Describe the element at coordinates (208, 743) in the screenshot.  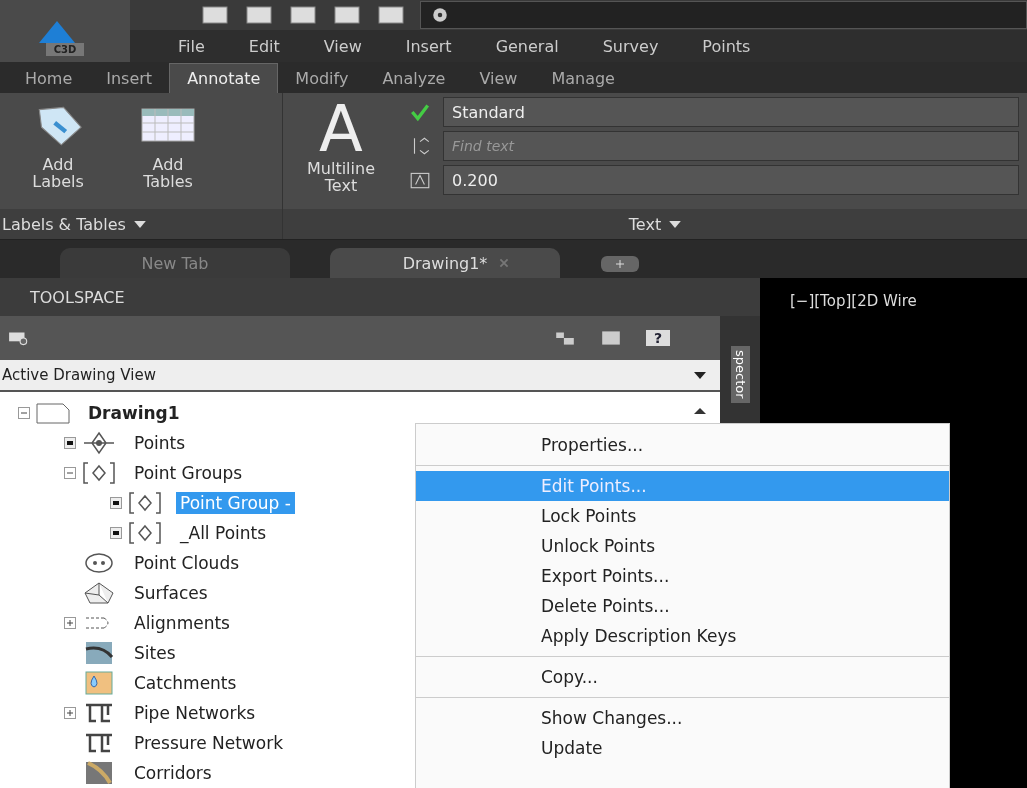
I see `tree-item: Pressure Network` at that location.